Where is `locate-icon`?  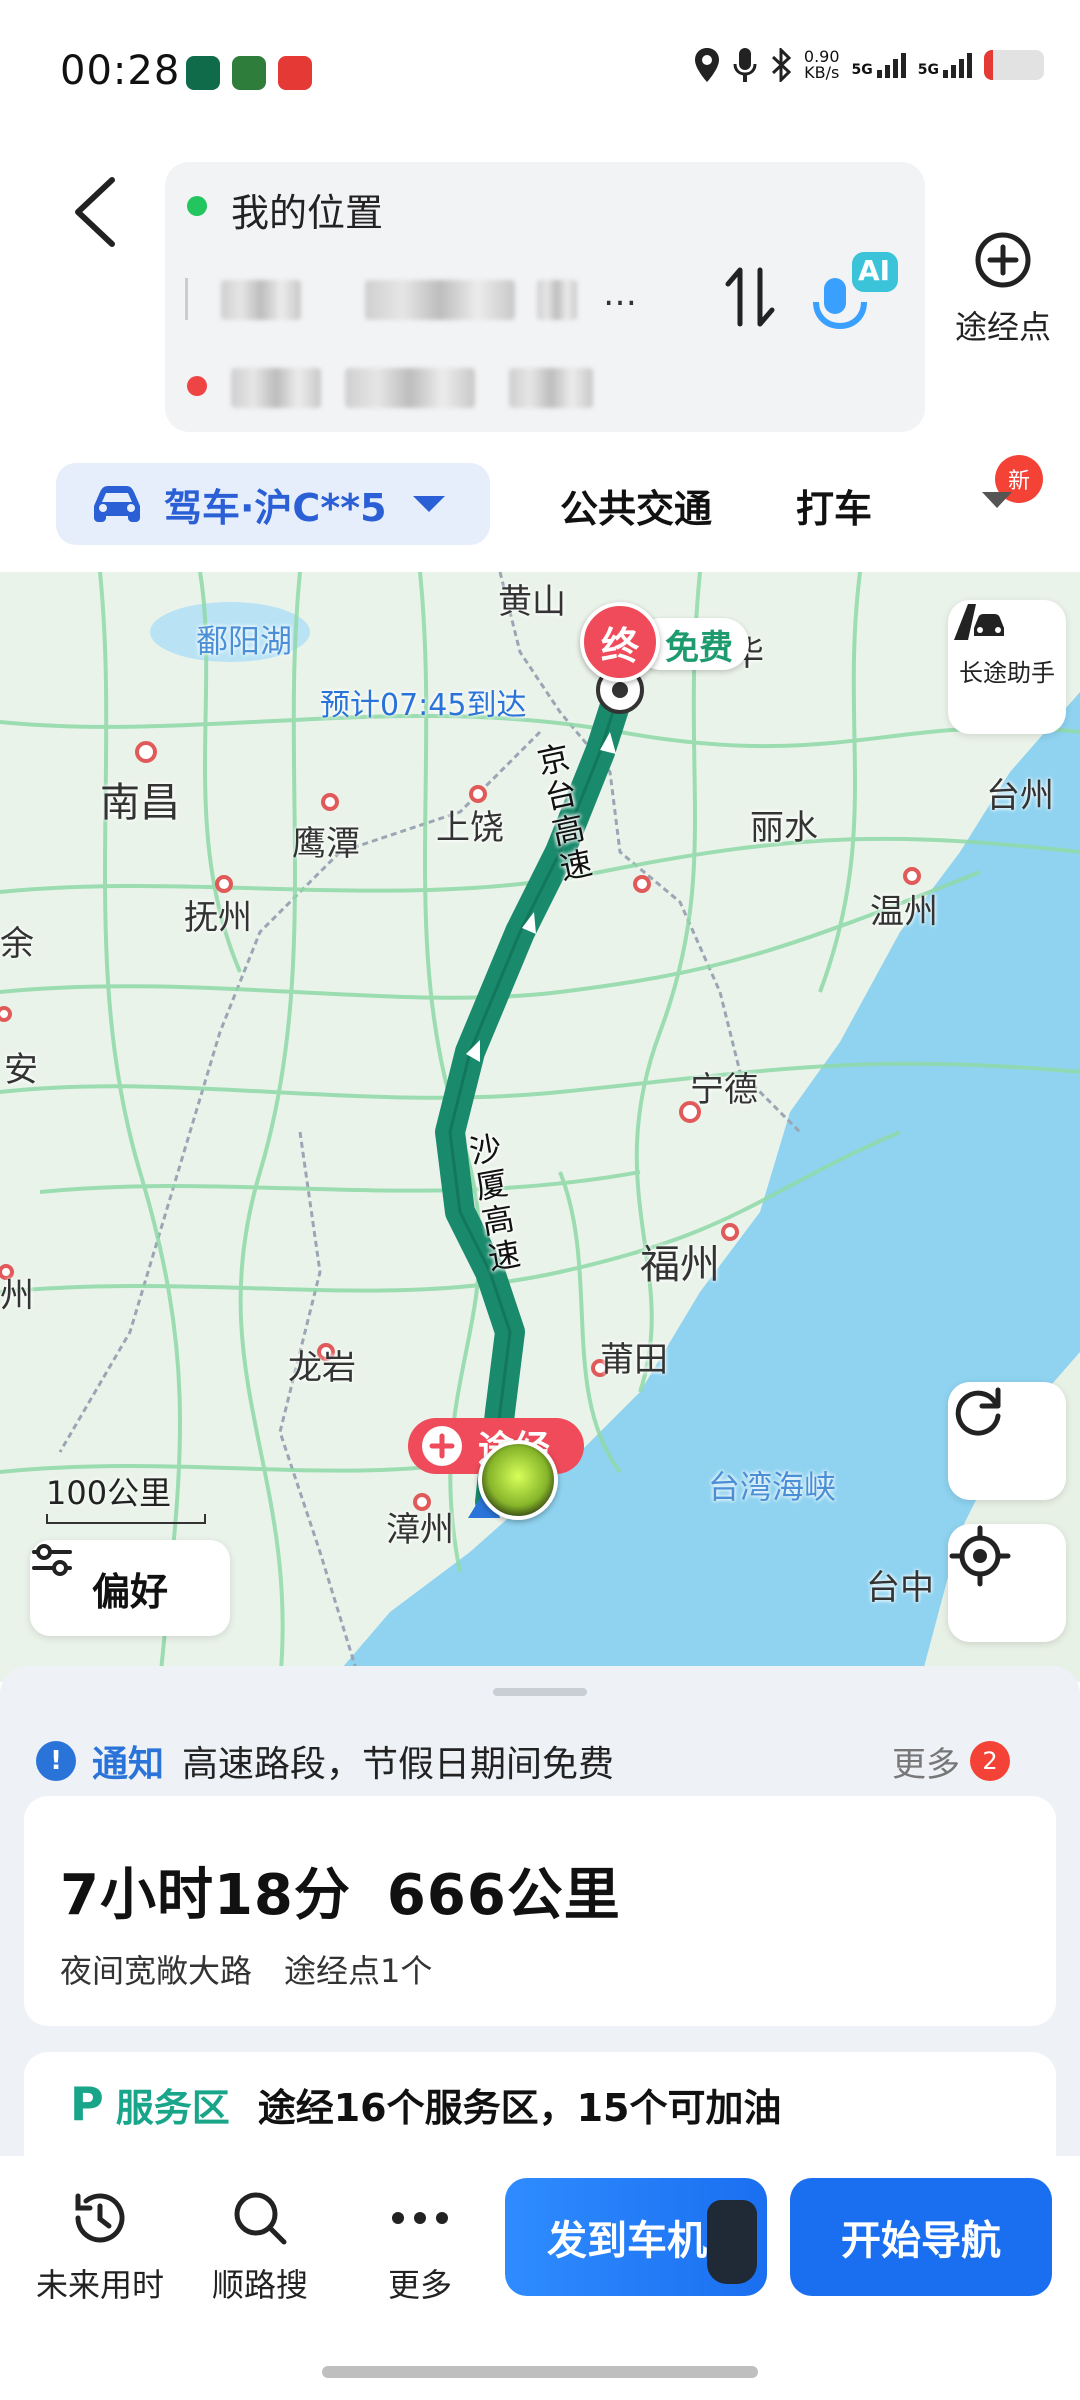 locate-icon is located at coordinates (980, 1556).